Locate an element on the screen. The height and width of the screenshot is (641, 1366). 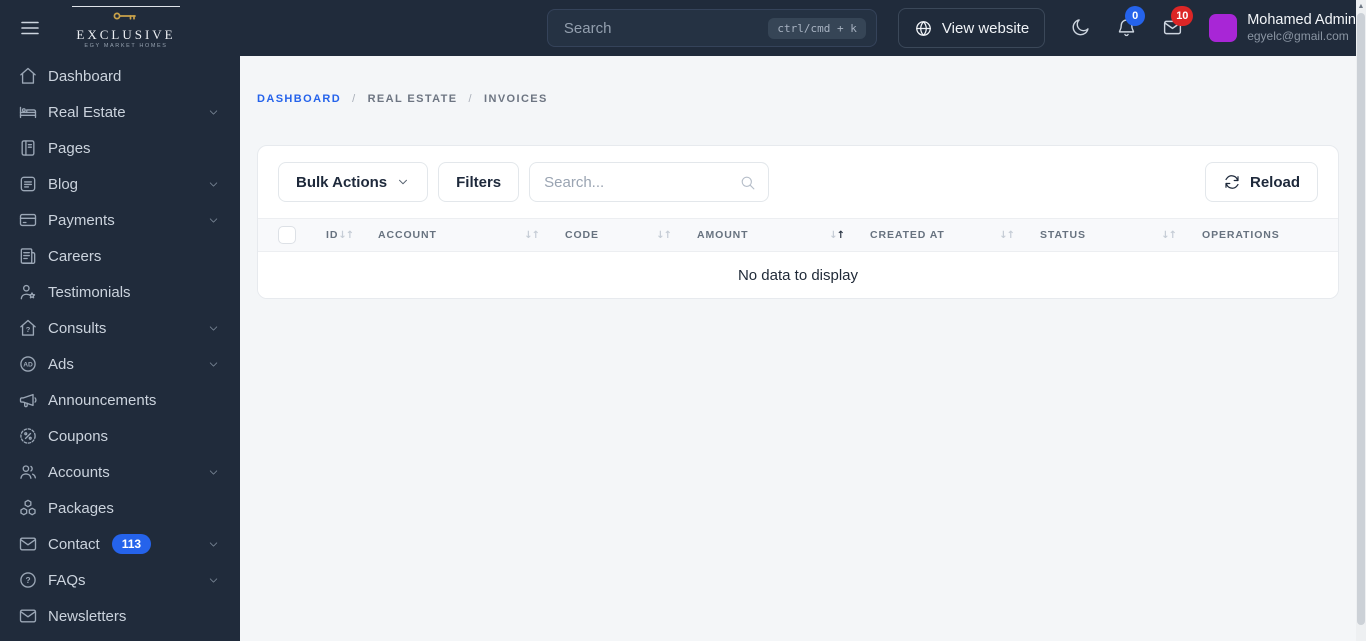
logo-title: EXCLUSIVE is located at coordinates (126, 35).